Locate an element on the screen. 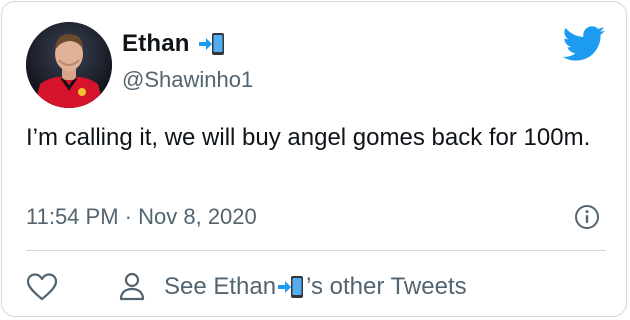 The width and height of the screenshot is (630, 320). tweet-meta: 11:54 PM · Nov 8, 2020 is located at coordinates (316, 217).